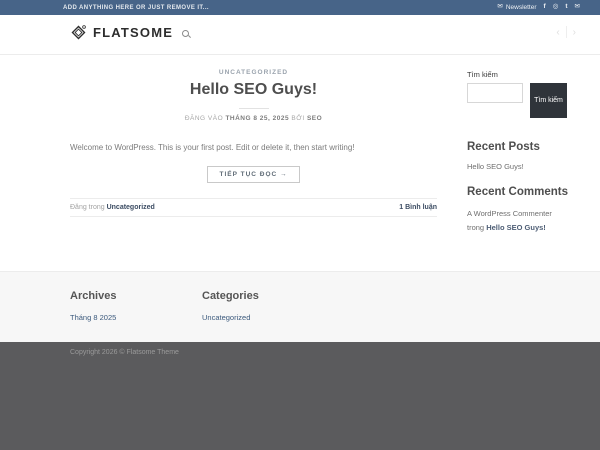 This screenshot has width=600, height=450. Describe the element at coordinates (577, 7) in the screenshot. I see `email-icon: ✉` at that location.